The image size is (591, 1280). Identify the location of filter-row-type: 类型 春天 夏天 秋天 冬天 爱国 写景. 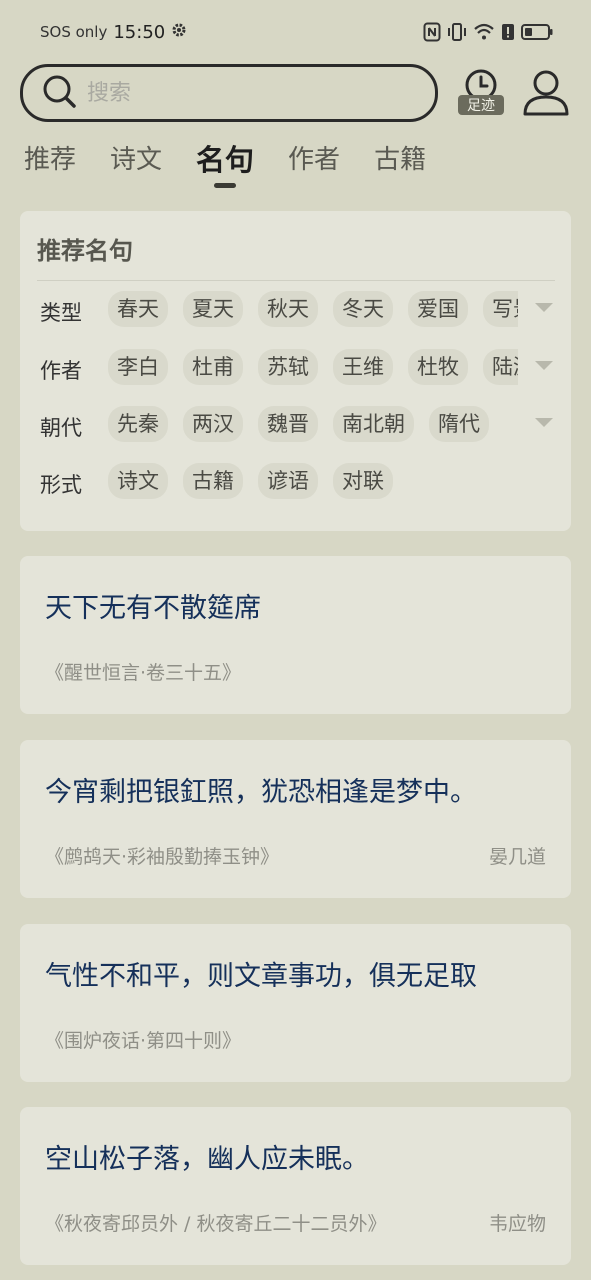
(295, 311).